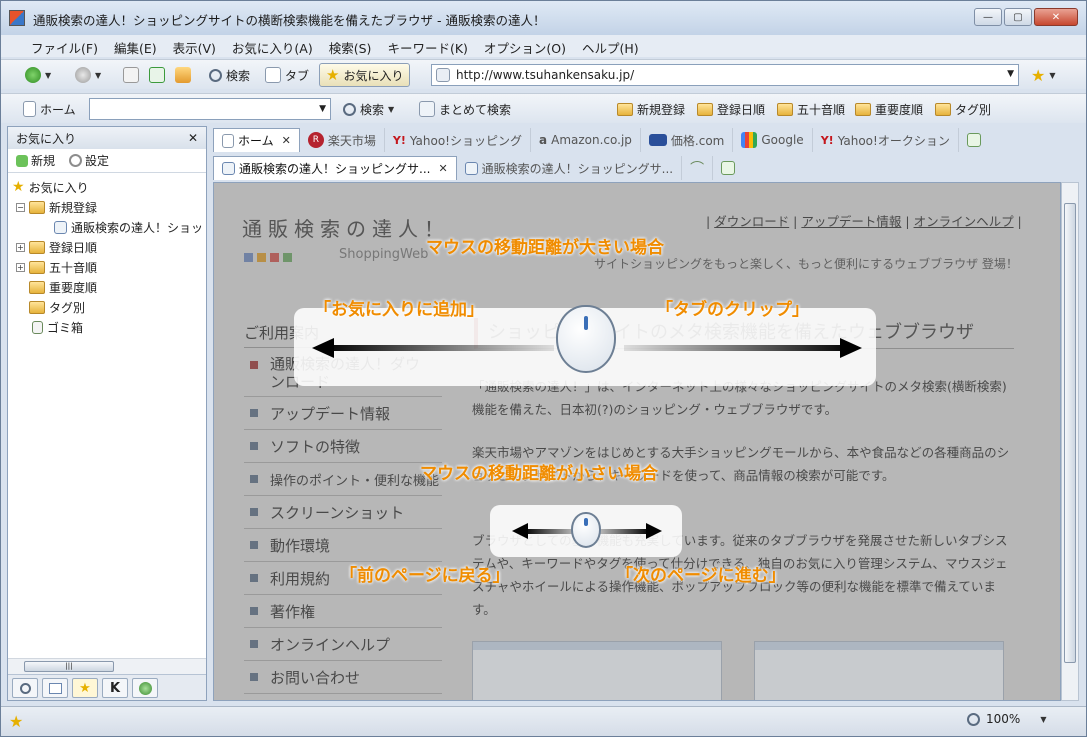  I want to click on collapse-icon: −, so click(20, 207).